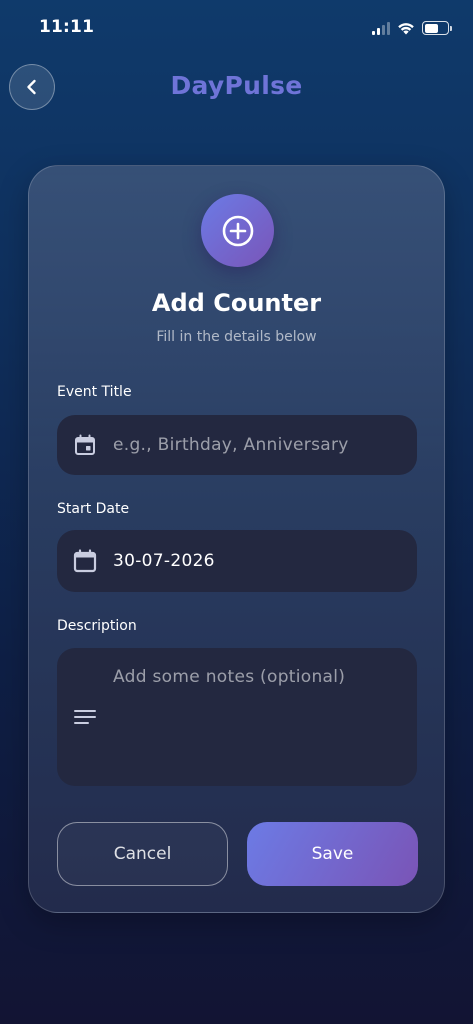 This screenshot has width=473, height=1024. I want to click on start-date-value: 30-07-2026, so click(164, 561).